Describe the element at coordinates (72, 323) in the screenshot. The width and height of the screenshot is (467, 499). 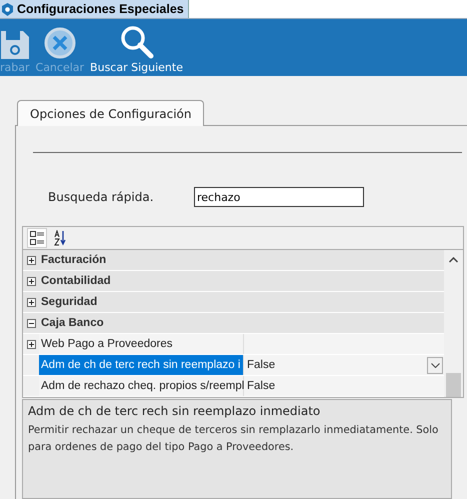
I see `category-label: Caja Banco` at that location.